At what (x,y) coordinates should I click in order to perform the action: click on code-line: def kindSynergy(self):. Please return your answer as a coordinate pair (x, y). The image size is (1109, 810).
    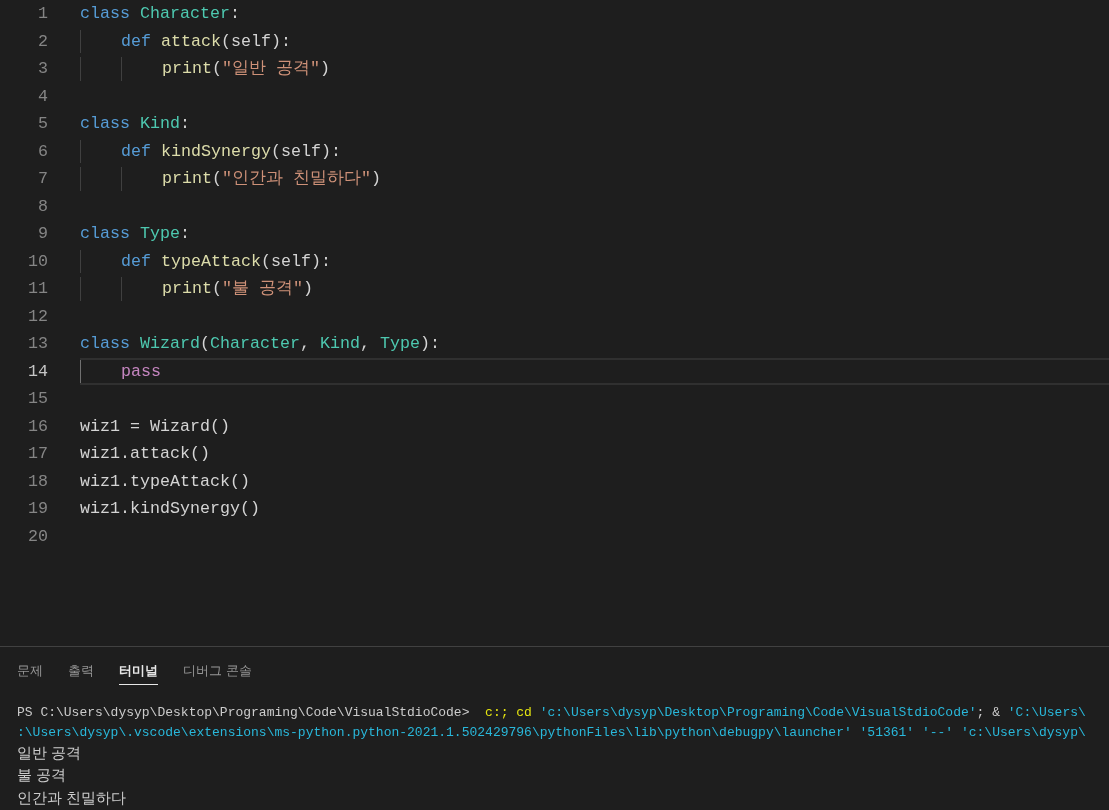
    Looking at the image, I should click on (210, 151).